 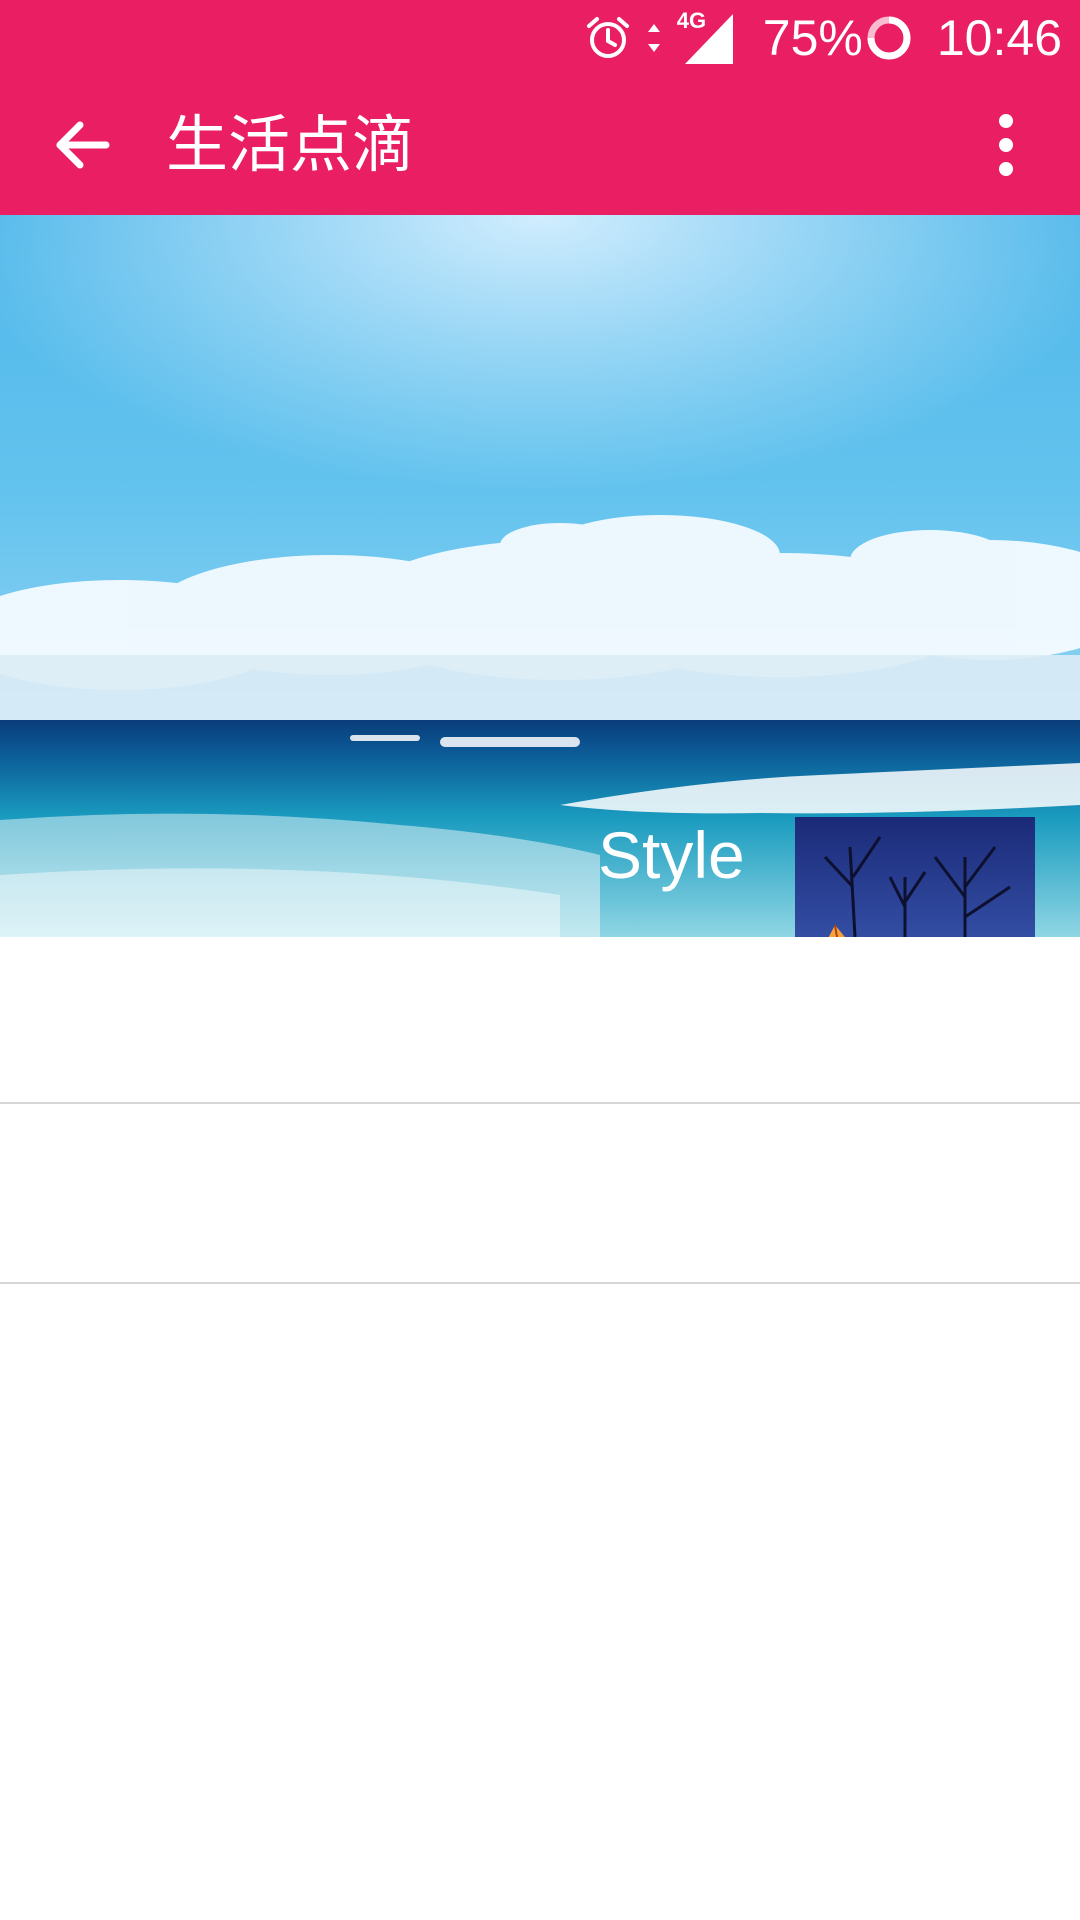 What do you see at coordinates (671, 855) in the screenshot?
I see `hero-caption: Style` at bounding box center [671, 855].